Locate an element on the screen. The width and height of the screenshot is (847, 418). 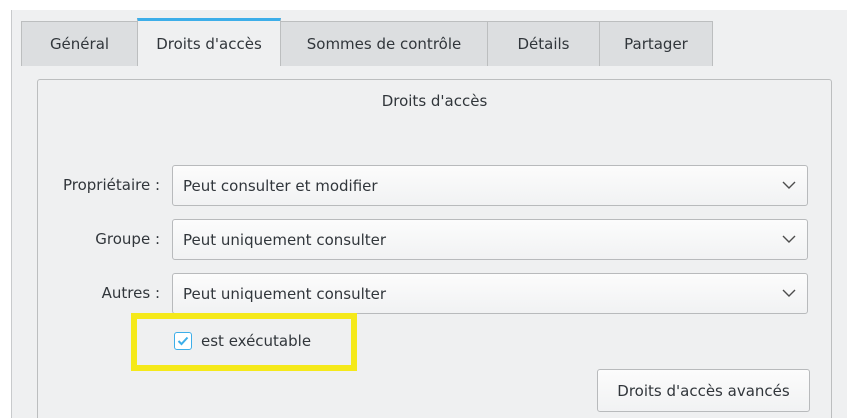
owner-permission-select: Peut consulter et modifier is located at coordinates (490, 185).